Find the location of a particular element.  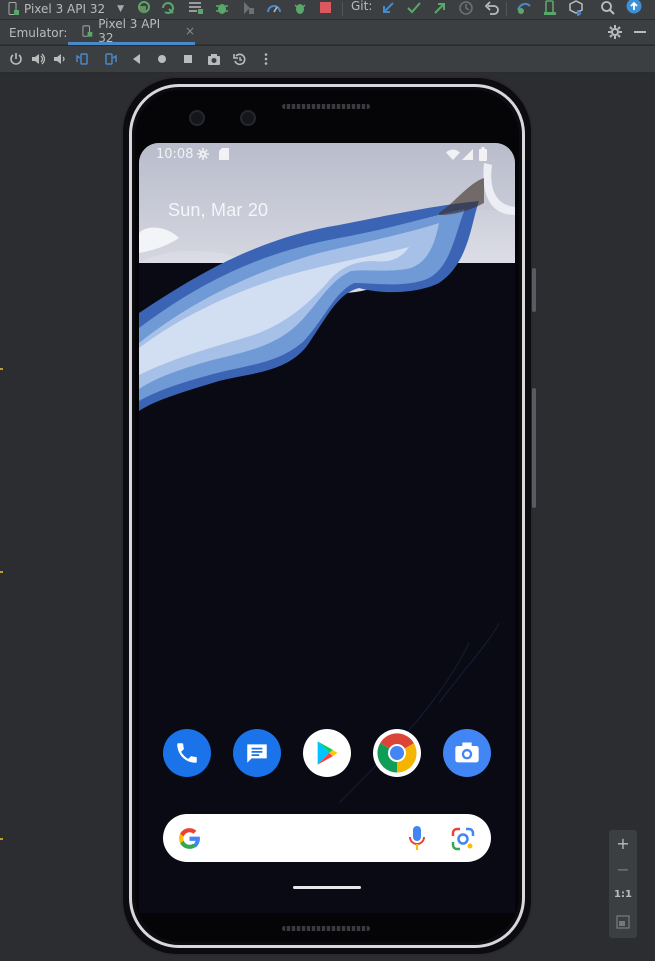

emulator-tool-window-header: Emulator: Pixel 3 API 32 × is located at coordinates (327, 31).